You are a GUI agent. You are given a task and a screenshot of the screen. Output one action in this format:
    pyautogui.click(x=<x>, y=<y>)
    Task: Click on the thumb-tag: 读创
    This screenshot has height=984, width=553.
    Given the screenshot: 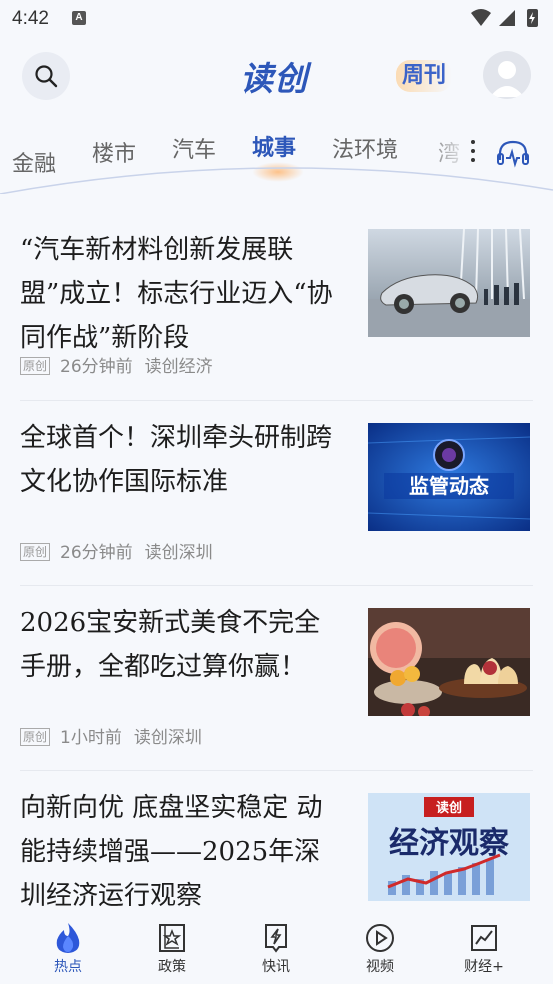 What is the action you would take?
    pyautogui.click(x=449, y=808)
    